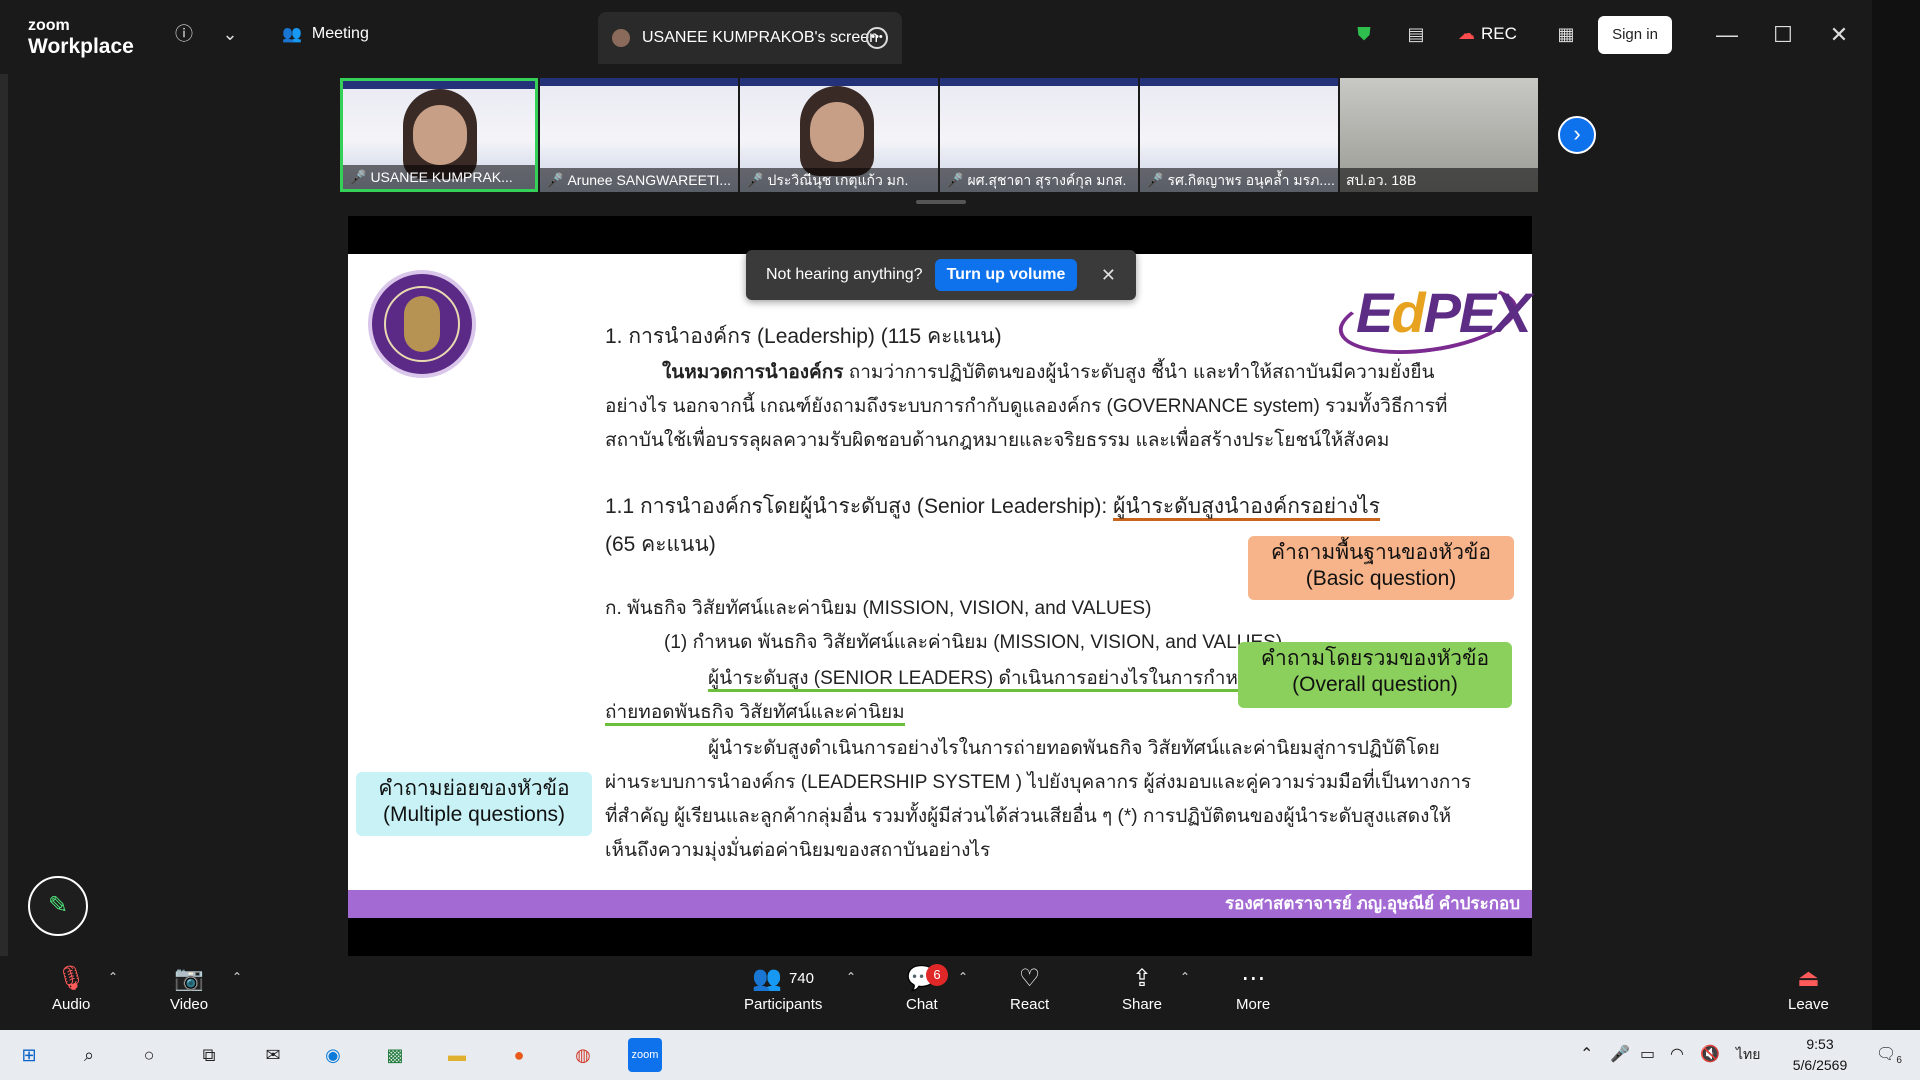 The width and height of the screenshot is (1920, 1080). Describe the element at coordinates (1783, 35) in the screenshot. I see `maximize-icon: ☐` at that location.